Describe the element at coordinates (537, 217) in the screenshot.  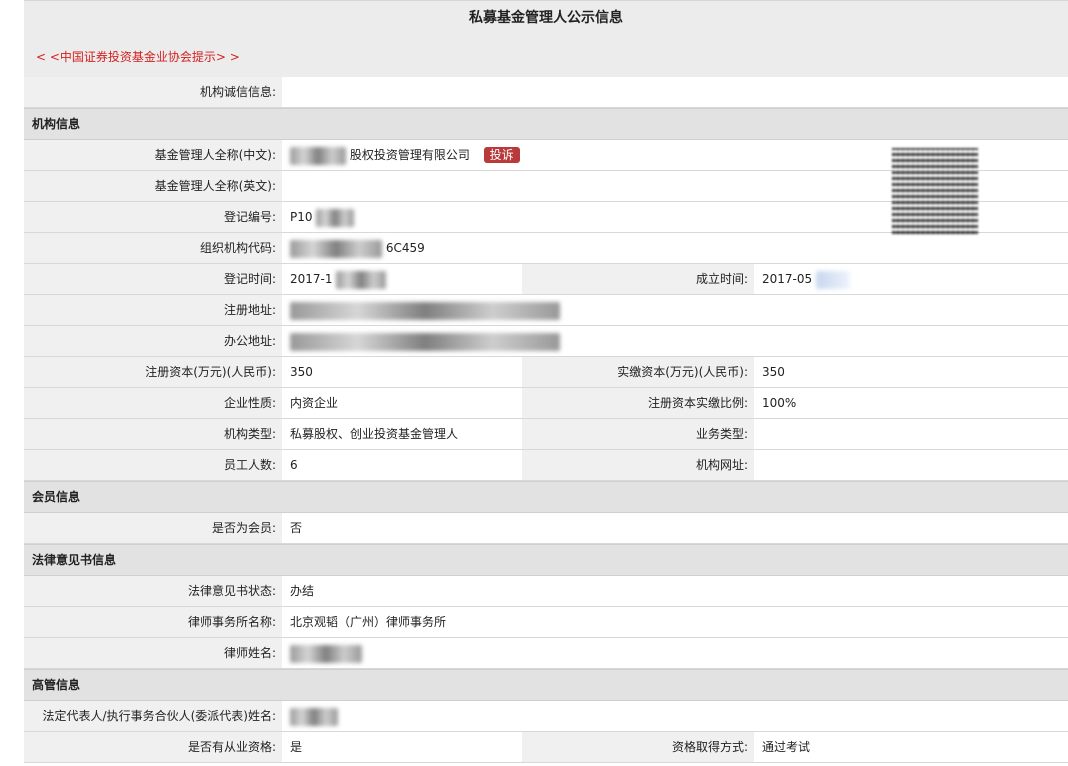
I see `reg-no-value-cell: P10` at that location.